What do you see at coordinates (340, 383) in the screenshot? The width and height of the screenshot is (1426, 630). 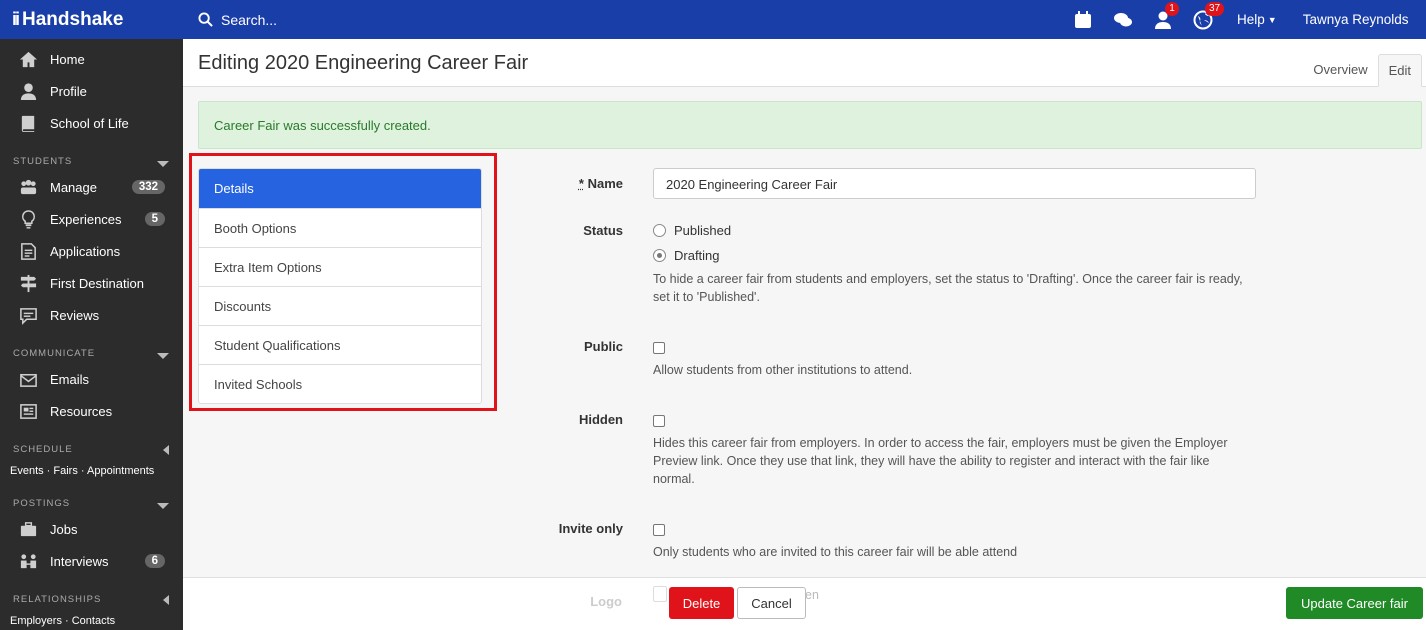 I see `tab-invited-schools: Invited Schools` at bounding box center [340, 383].